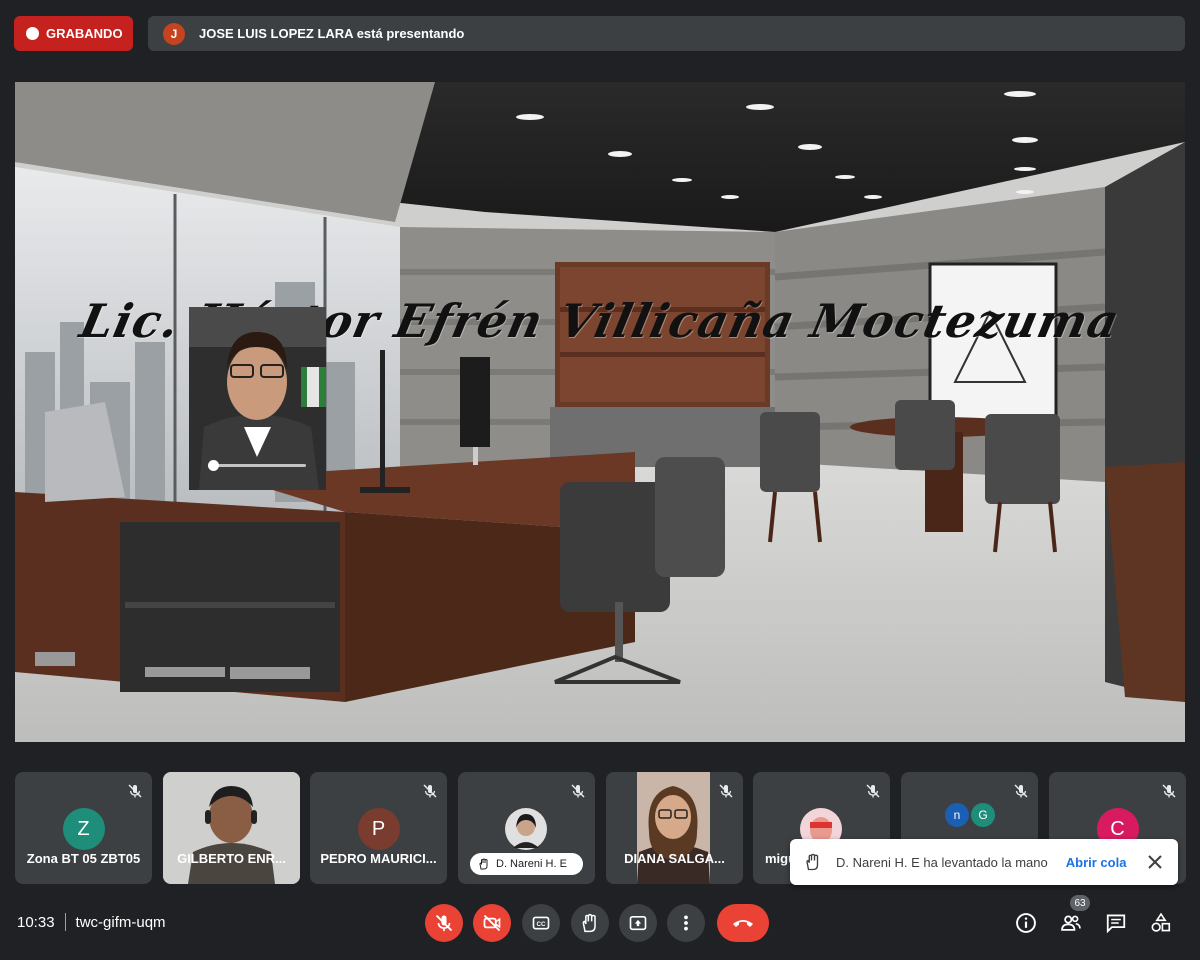 The height and width of the screenshot is (960, 1200). I want to click on notification-text: D. Nareni H. E ha levantado la mano, so click(942, 862).